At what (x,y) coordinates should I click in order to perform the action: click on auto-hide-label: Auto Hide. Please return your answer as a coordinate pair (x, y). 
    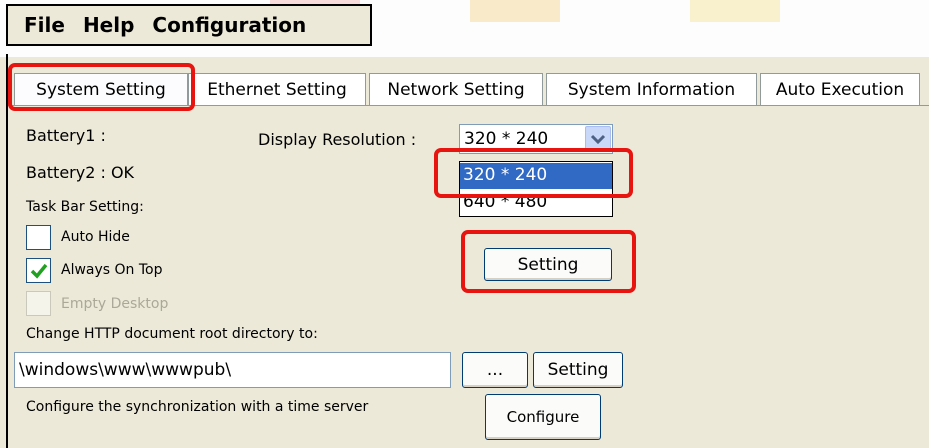
    Looking at the image, I should click on (95, 237).